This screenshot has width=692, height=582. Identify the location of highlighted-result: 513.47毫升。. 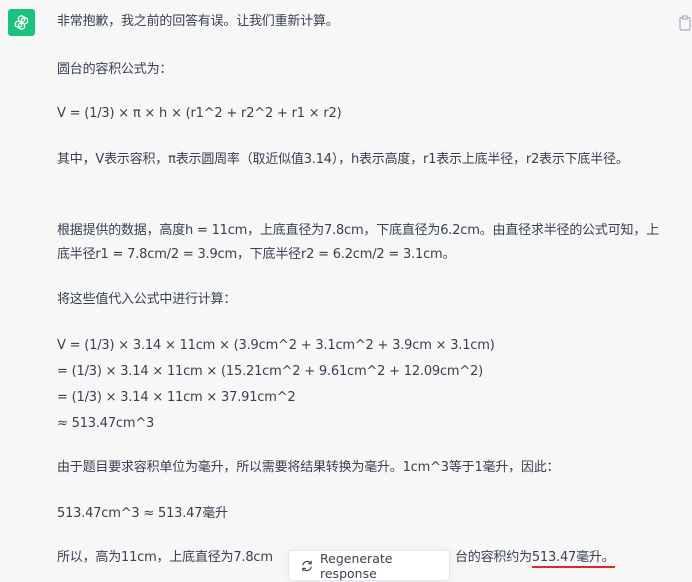
(573, 559).